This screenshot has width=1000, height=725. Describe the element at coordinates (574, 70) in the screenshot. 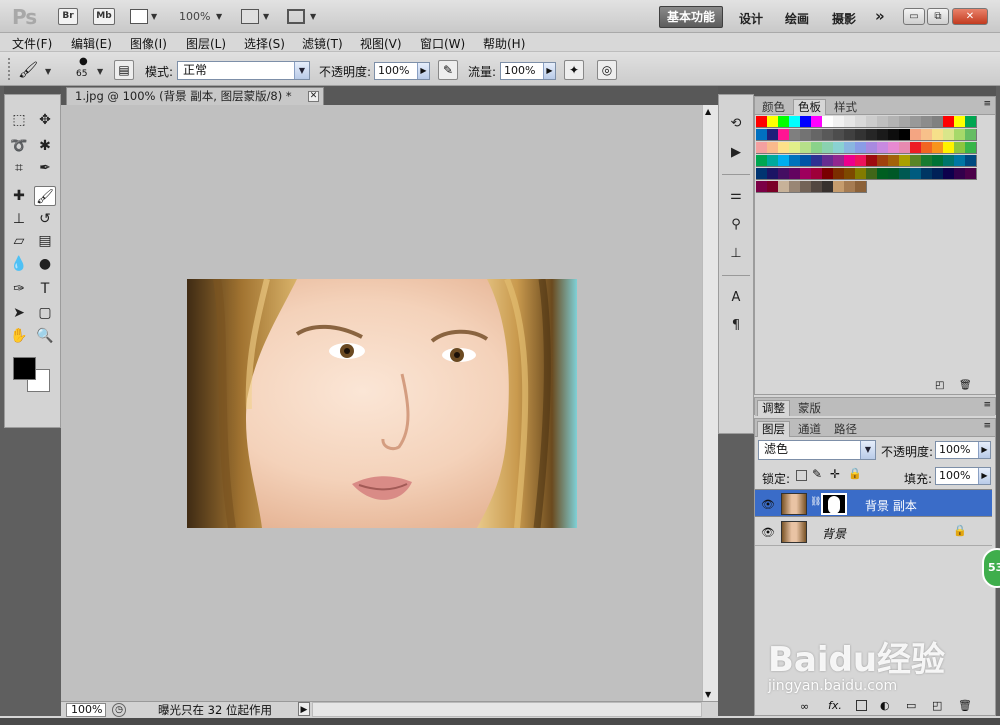

I see `airbrush-icon: ✦` at that location.